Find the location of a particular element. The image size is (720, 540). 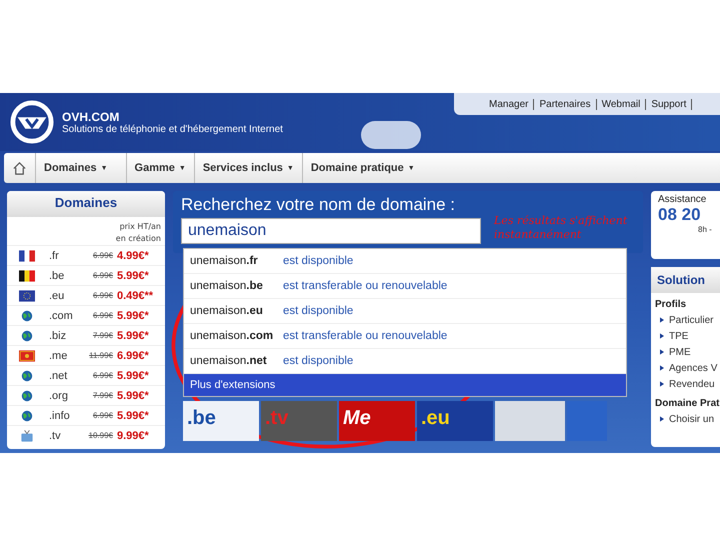

domain-extension: .eu is located at coordinates (71, 296).